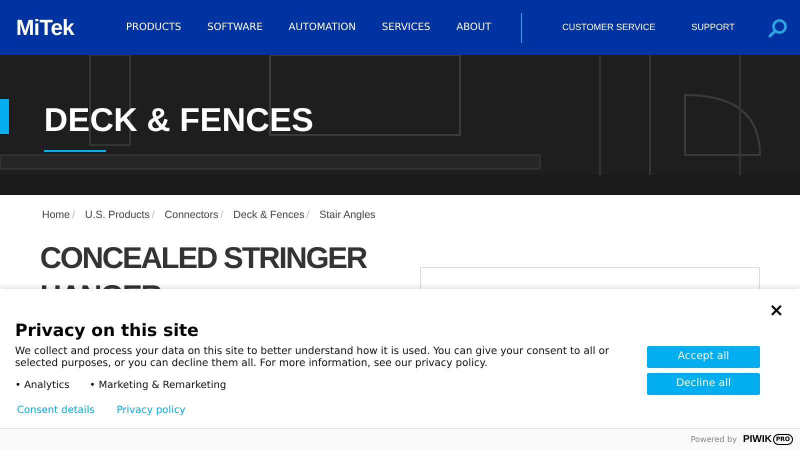 Image resolution: width=800 pixels, height=450 pixels. I want to click on breadcrumb-link: Deck & Fences, so click(268, 216).